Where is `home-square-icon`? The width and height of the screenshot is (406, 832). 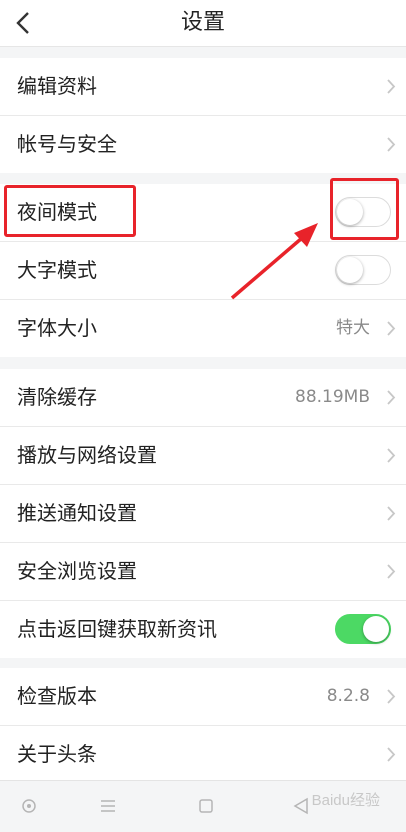
home-square-icon is located at coordinates (206, 806).